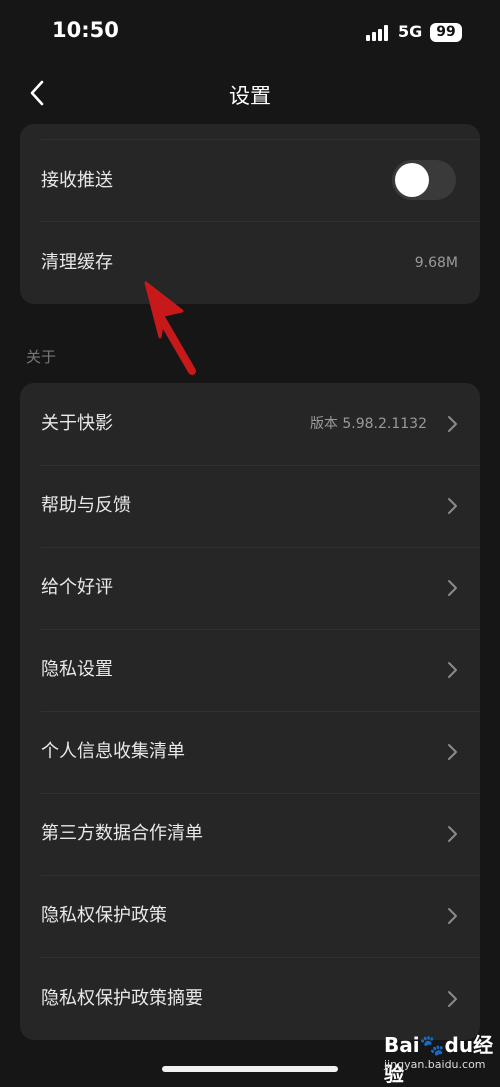 The image size is (500, 1087). What do you see at coordinates (410, 31) in the screenshot?
I see `network-type: 5G` at bounding box center [410, 31].